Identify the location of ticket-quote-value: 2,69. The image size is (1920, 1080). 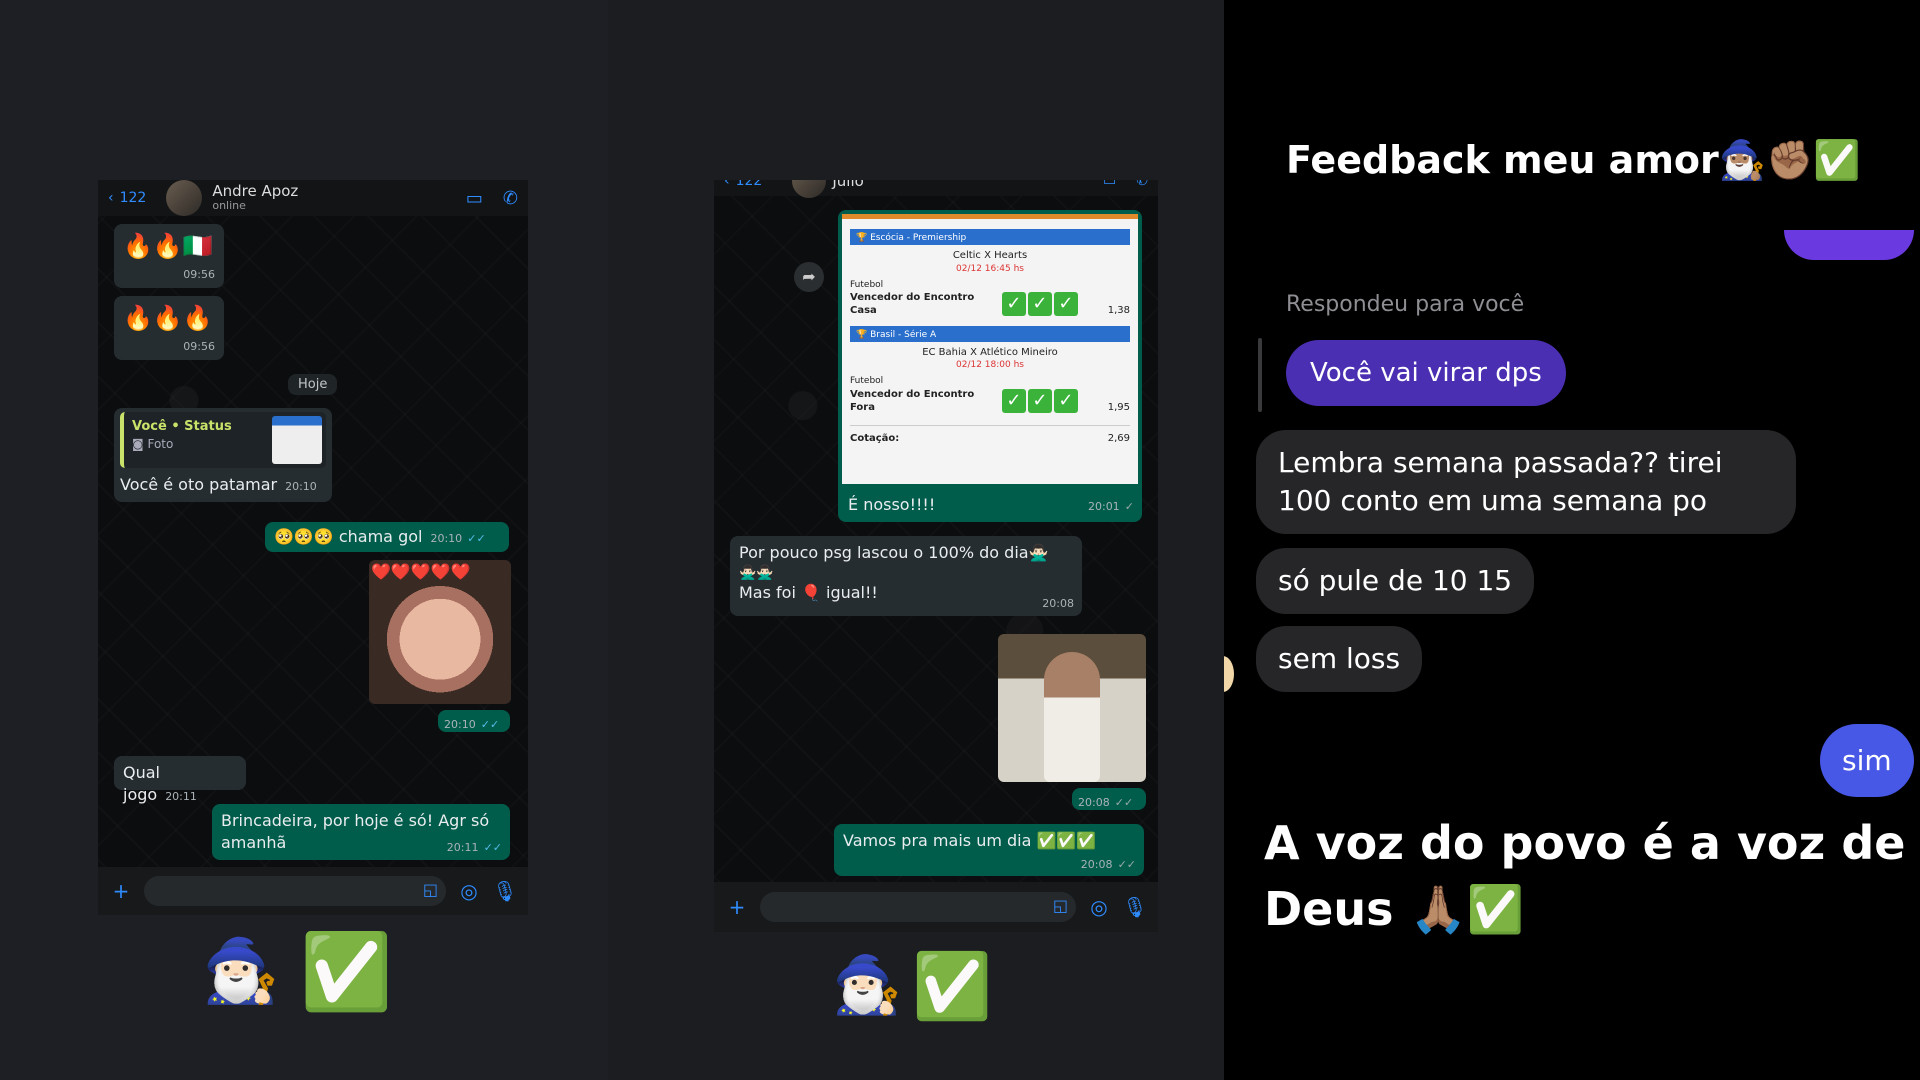
(1118, 438).